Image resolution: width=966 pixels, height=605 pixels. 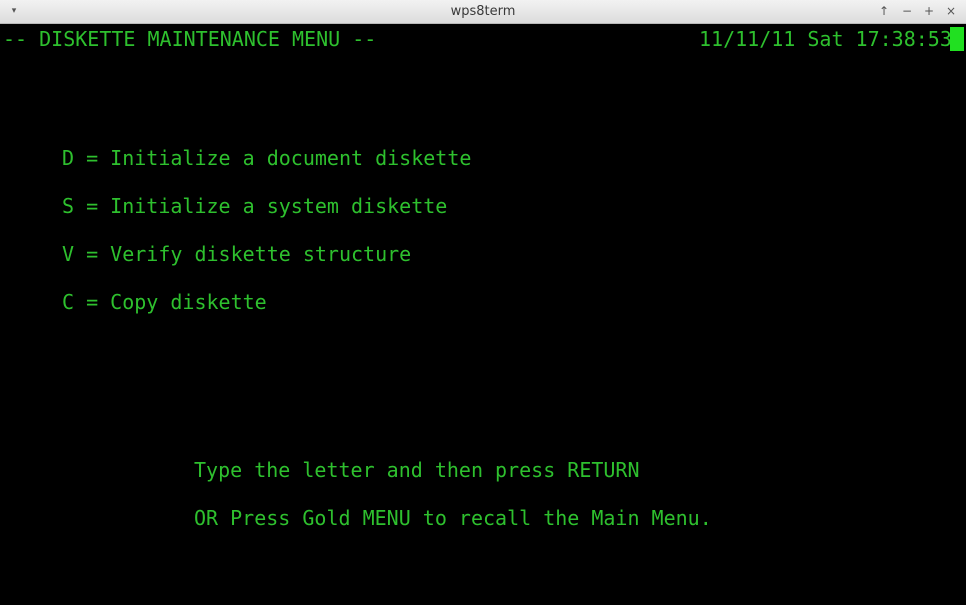 What do you see at coordinates (237, 254) in the screenshot?
I see `option-verify-structure: V = Verify diskette structure` at bounding box center [237, 254].